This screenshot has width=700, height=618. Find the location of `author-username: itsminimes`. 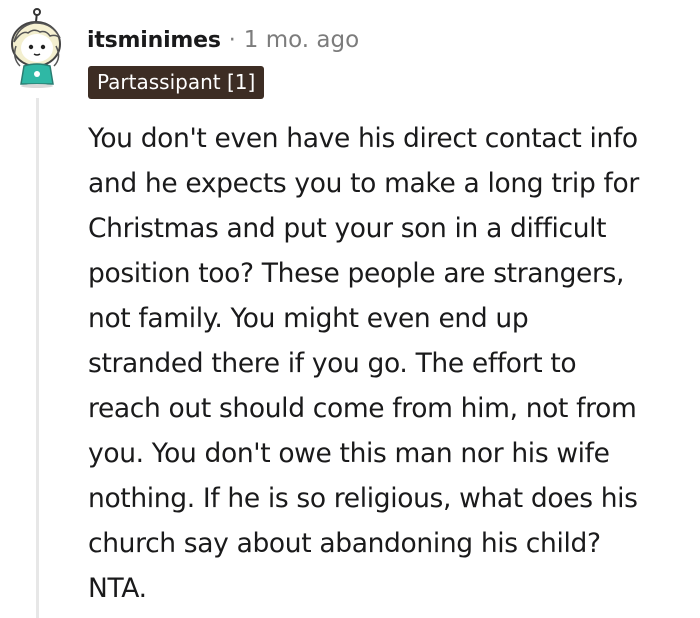

author-username: itsminimes is located at coordinates (154, 40).